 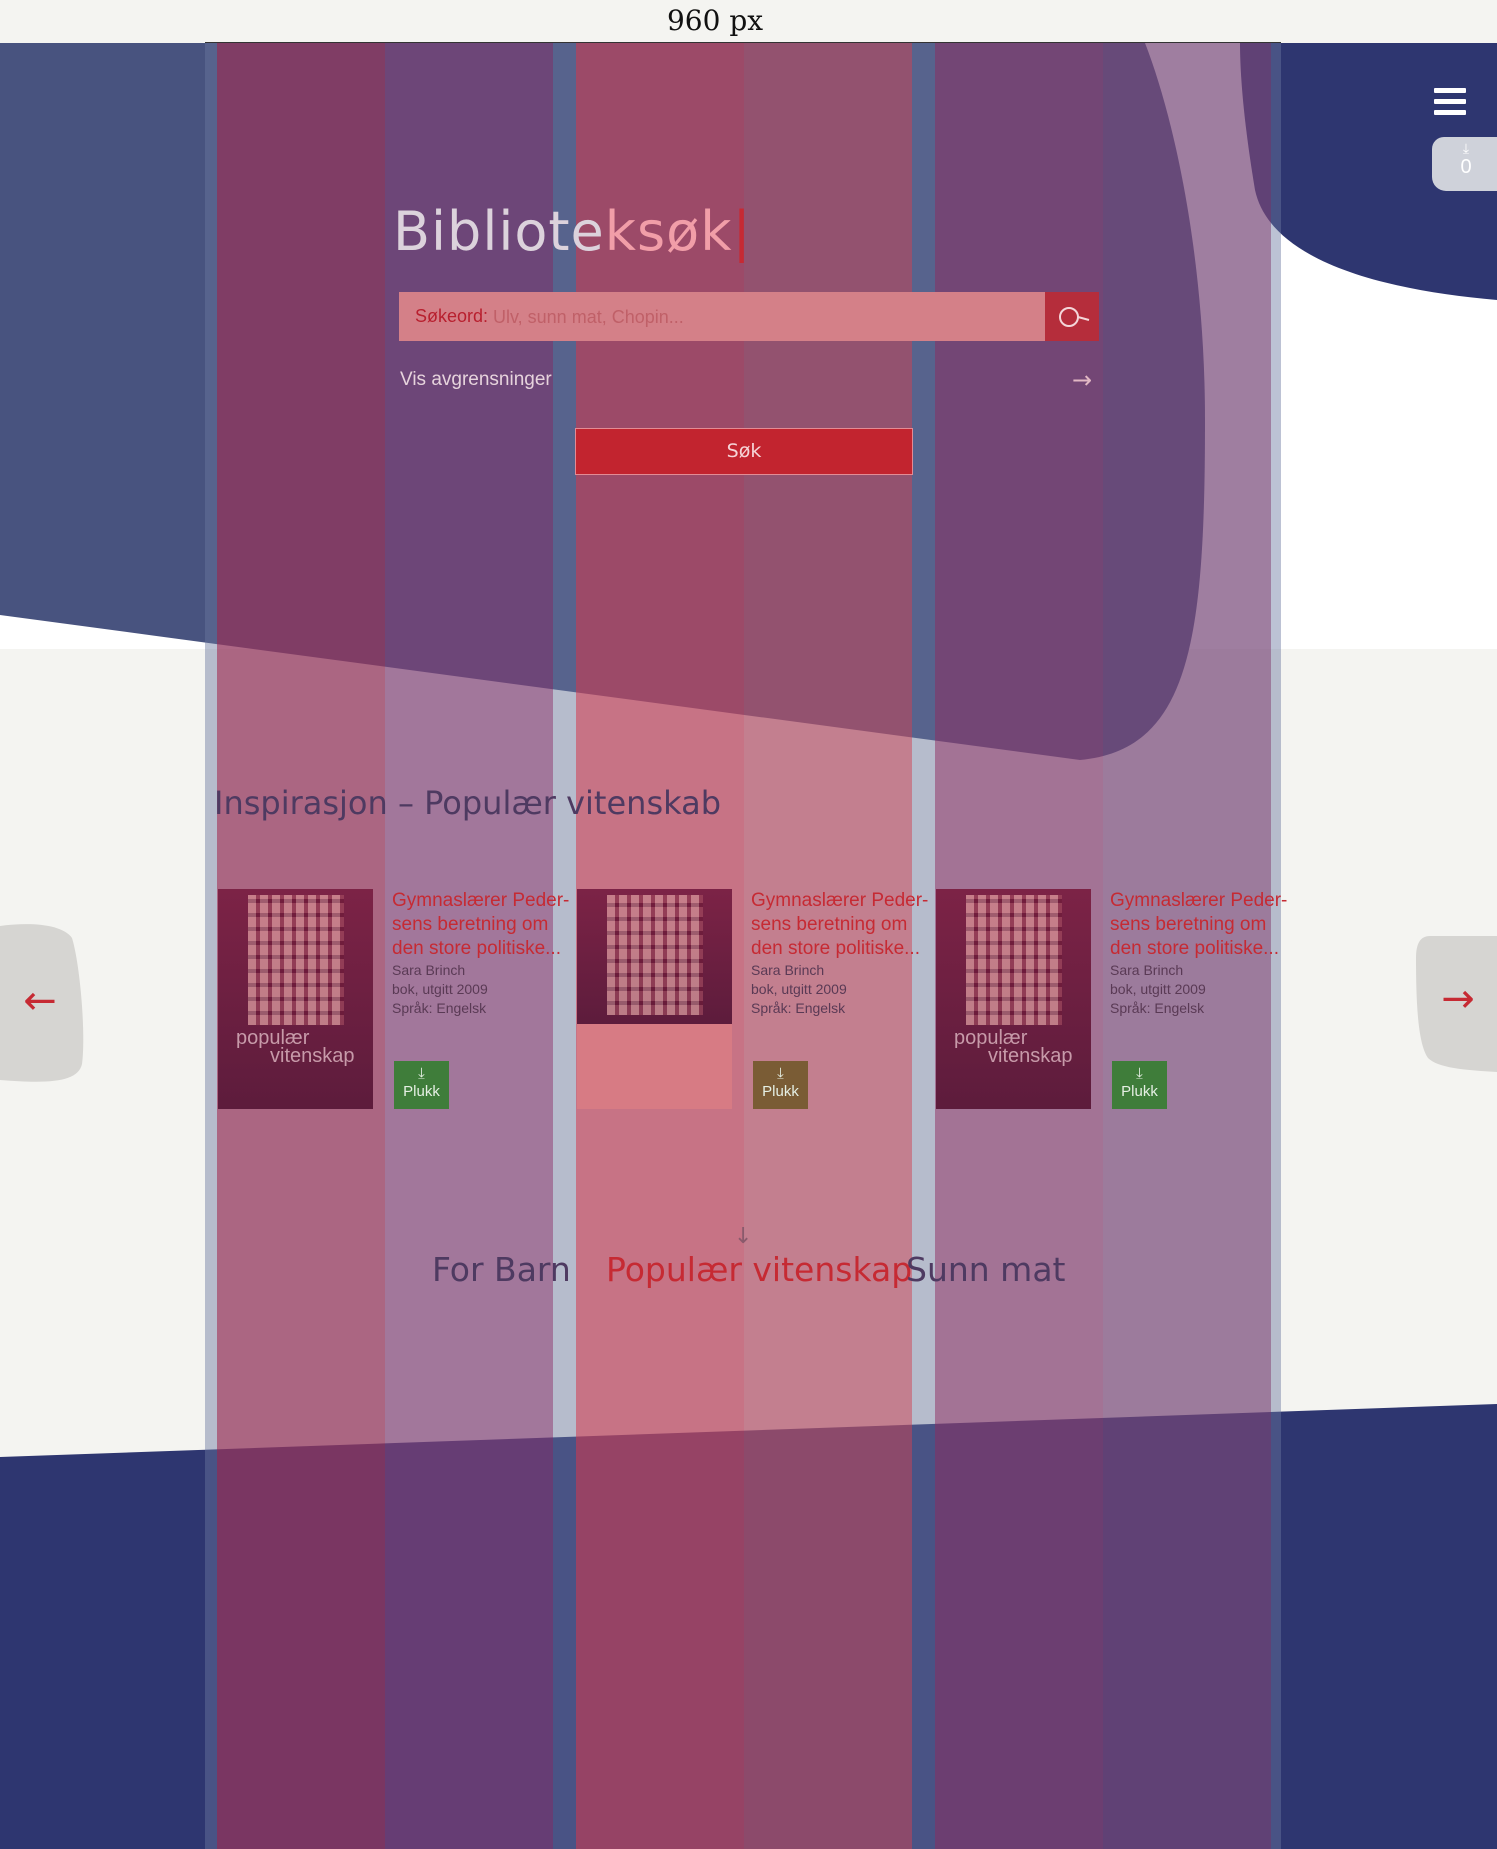 What do you see at coordinates (40, 1001) in the screenshot?
I see `arrow-left-icon: ←` at bounding box center [40, 1001].